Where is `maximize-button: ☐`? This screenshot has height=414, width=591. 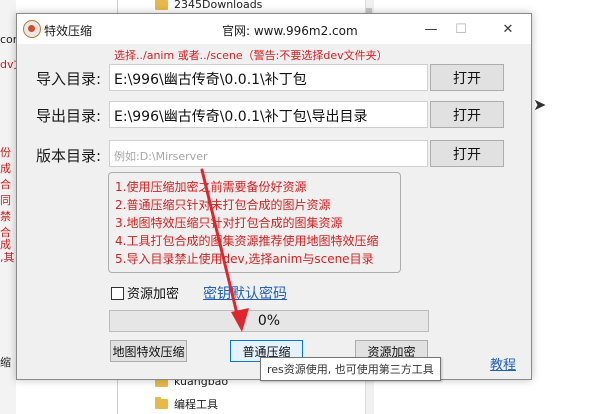
maximize-button: ☐ is located at coordinates (461, 29).